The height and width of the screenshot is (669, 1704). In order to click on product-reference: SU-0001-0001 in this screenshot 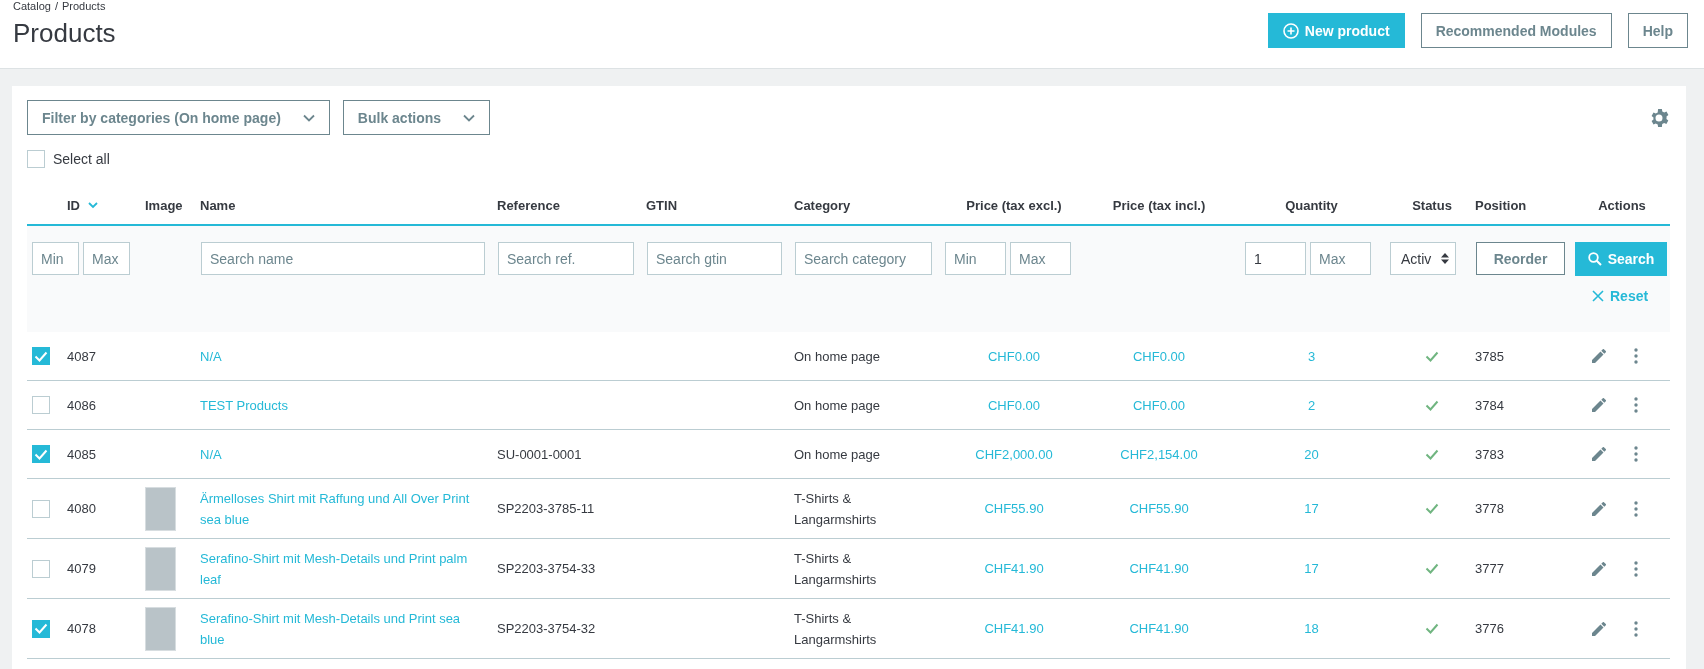, I will do `click(539, 454)`.